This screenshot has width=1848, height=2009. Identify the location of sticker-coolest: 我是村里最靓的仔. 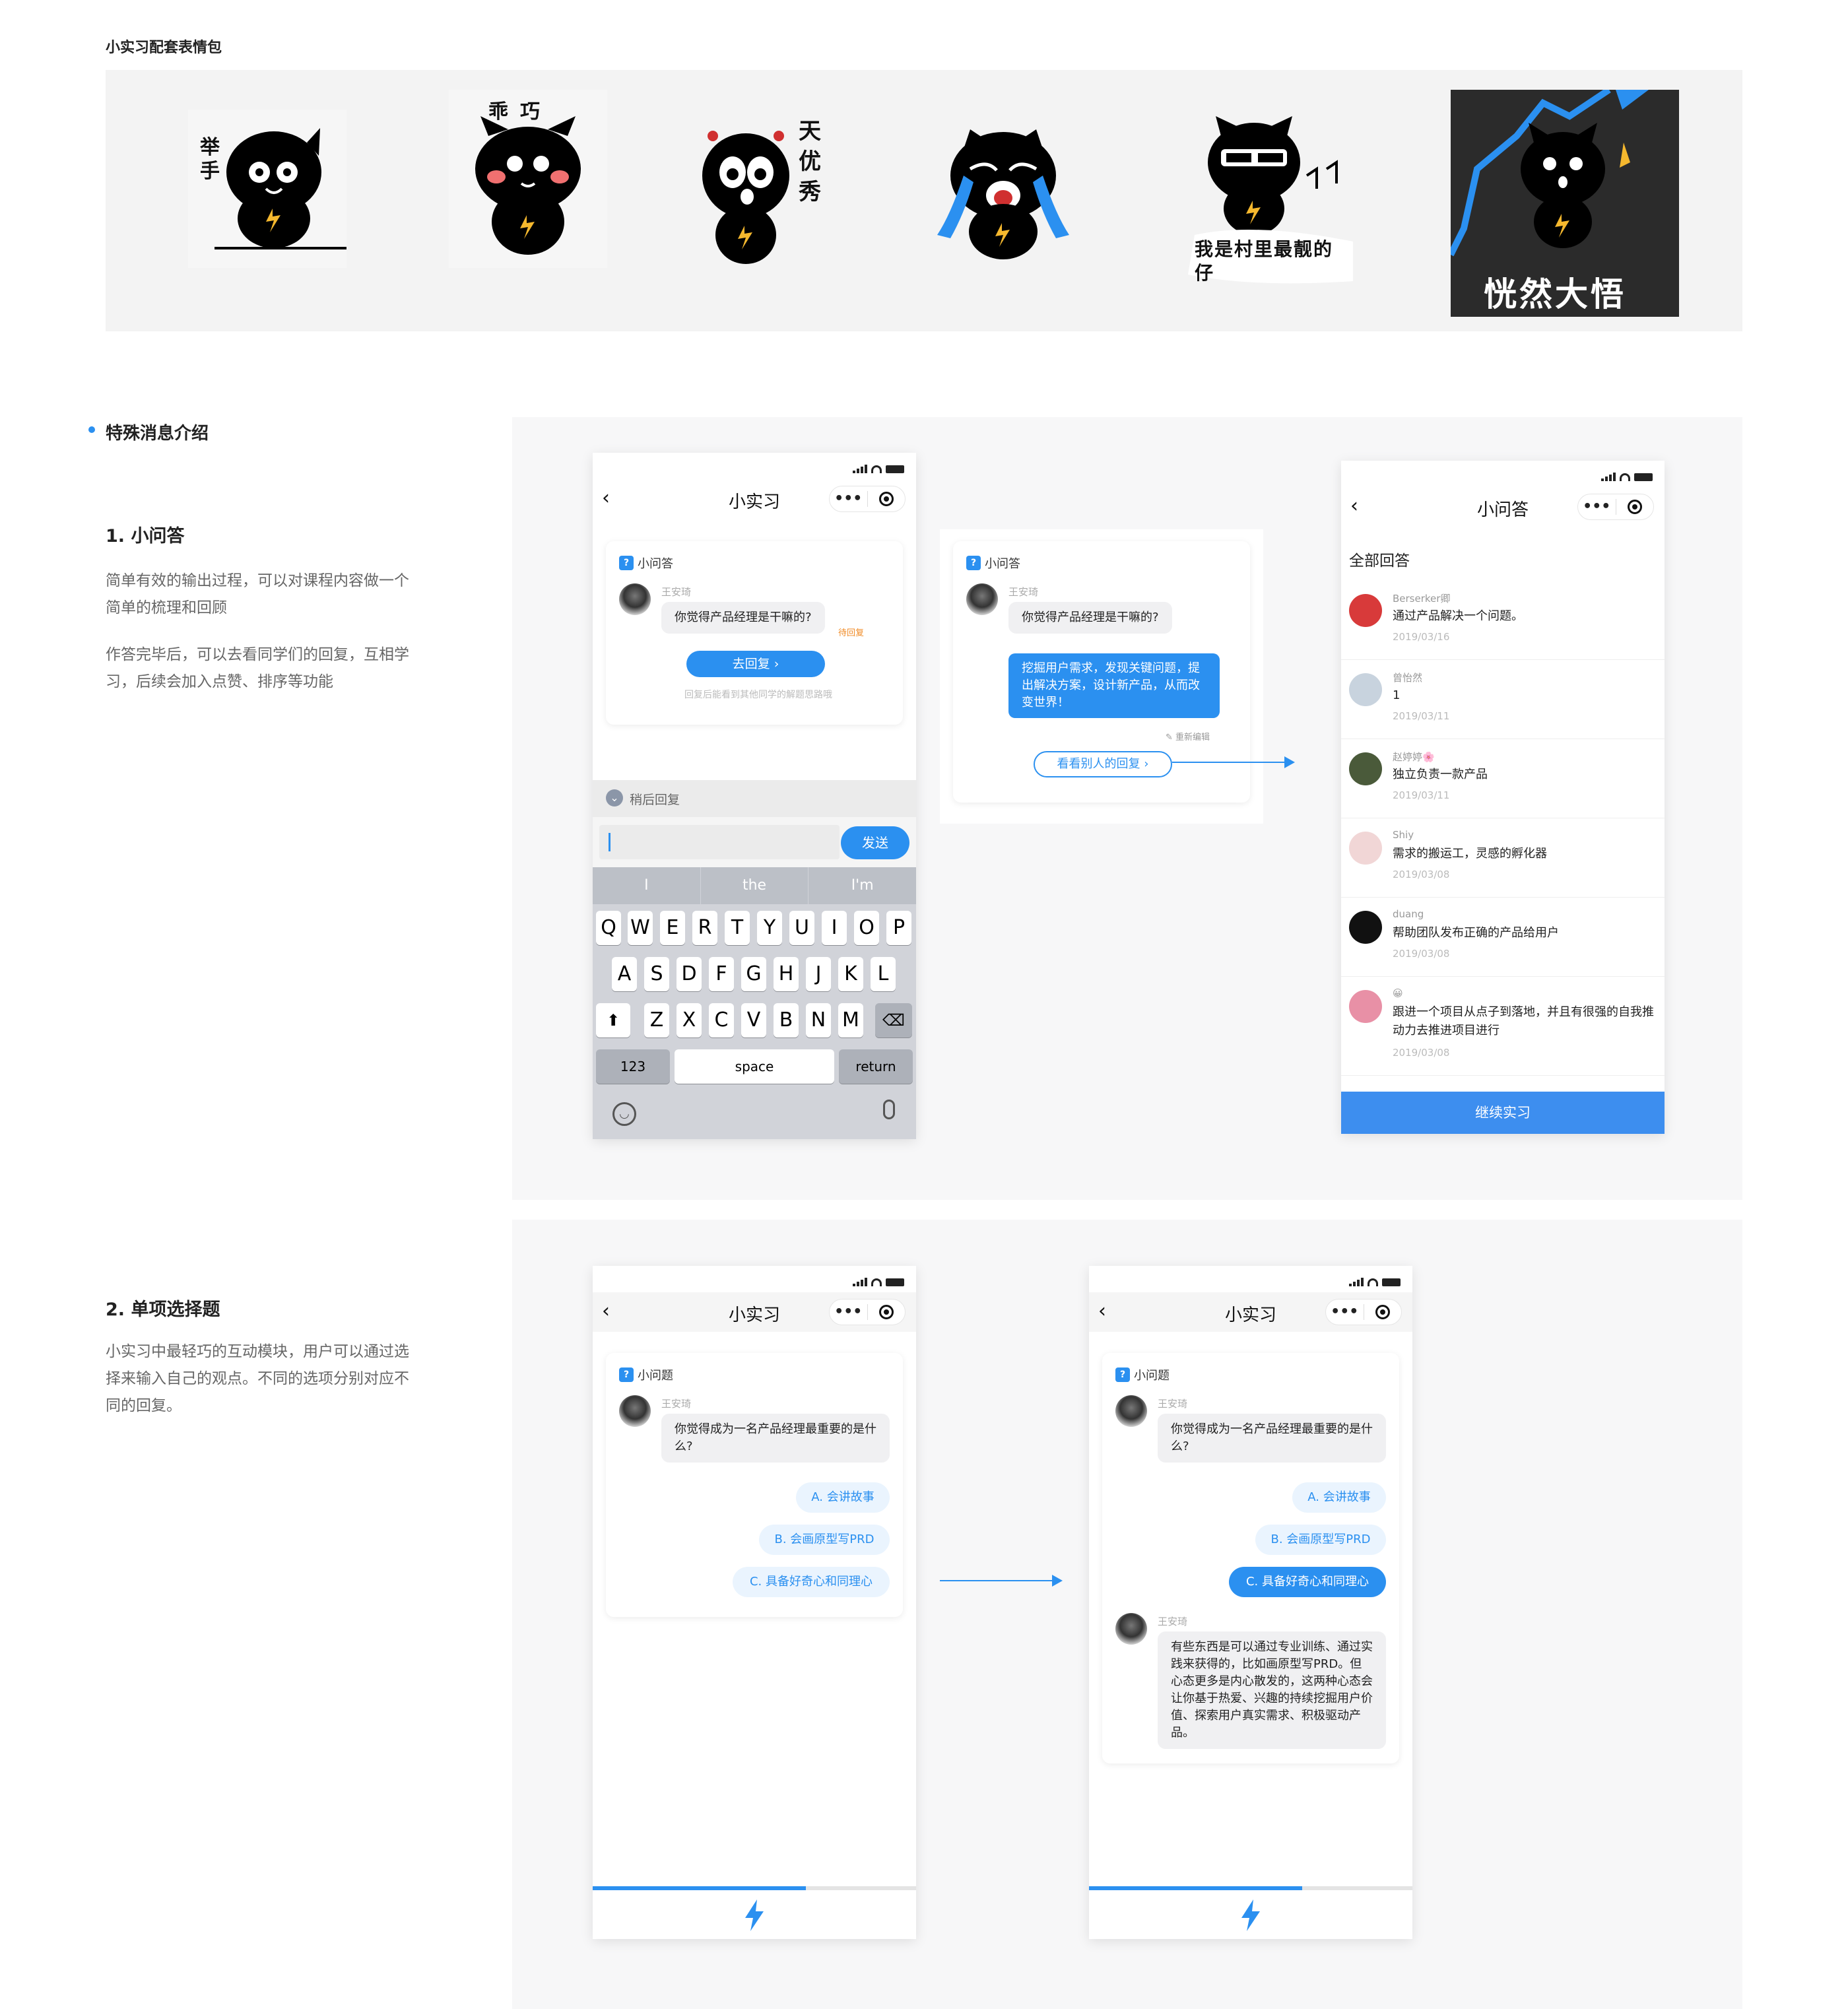
(1274, 192).